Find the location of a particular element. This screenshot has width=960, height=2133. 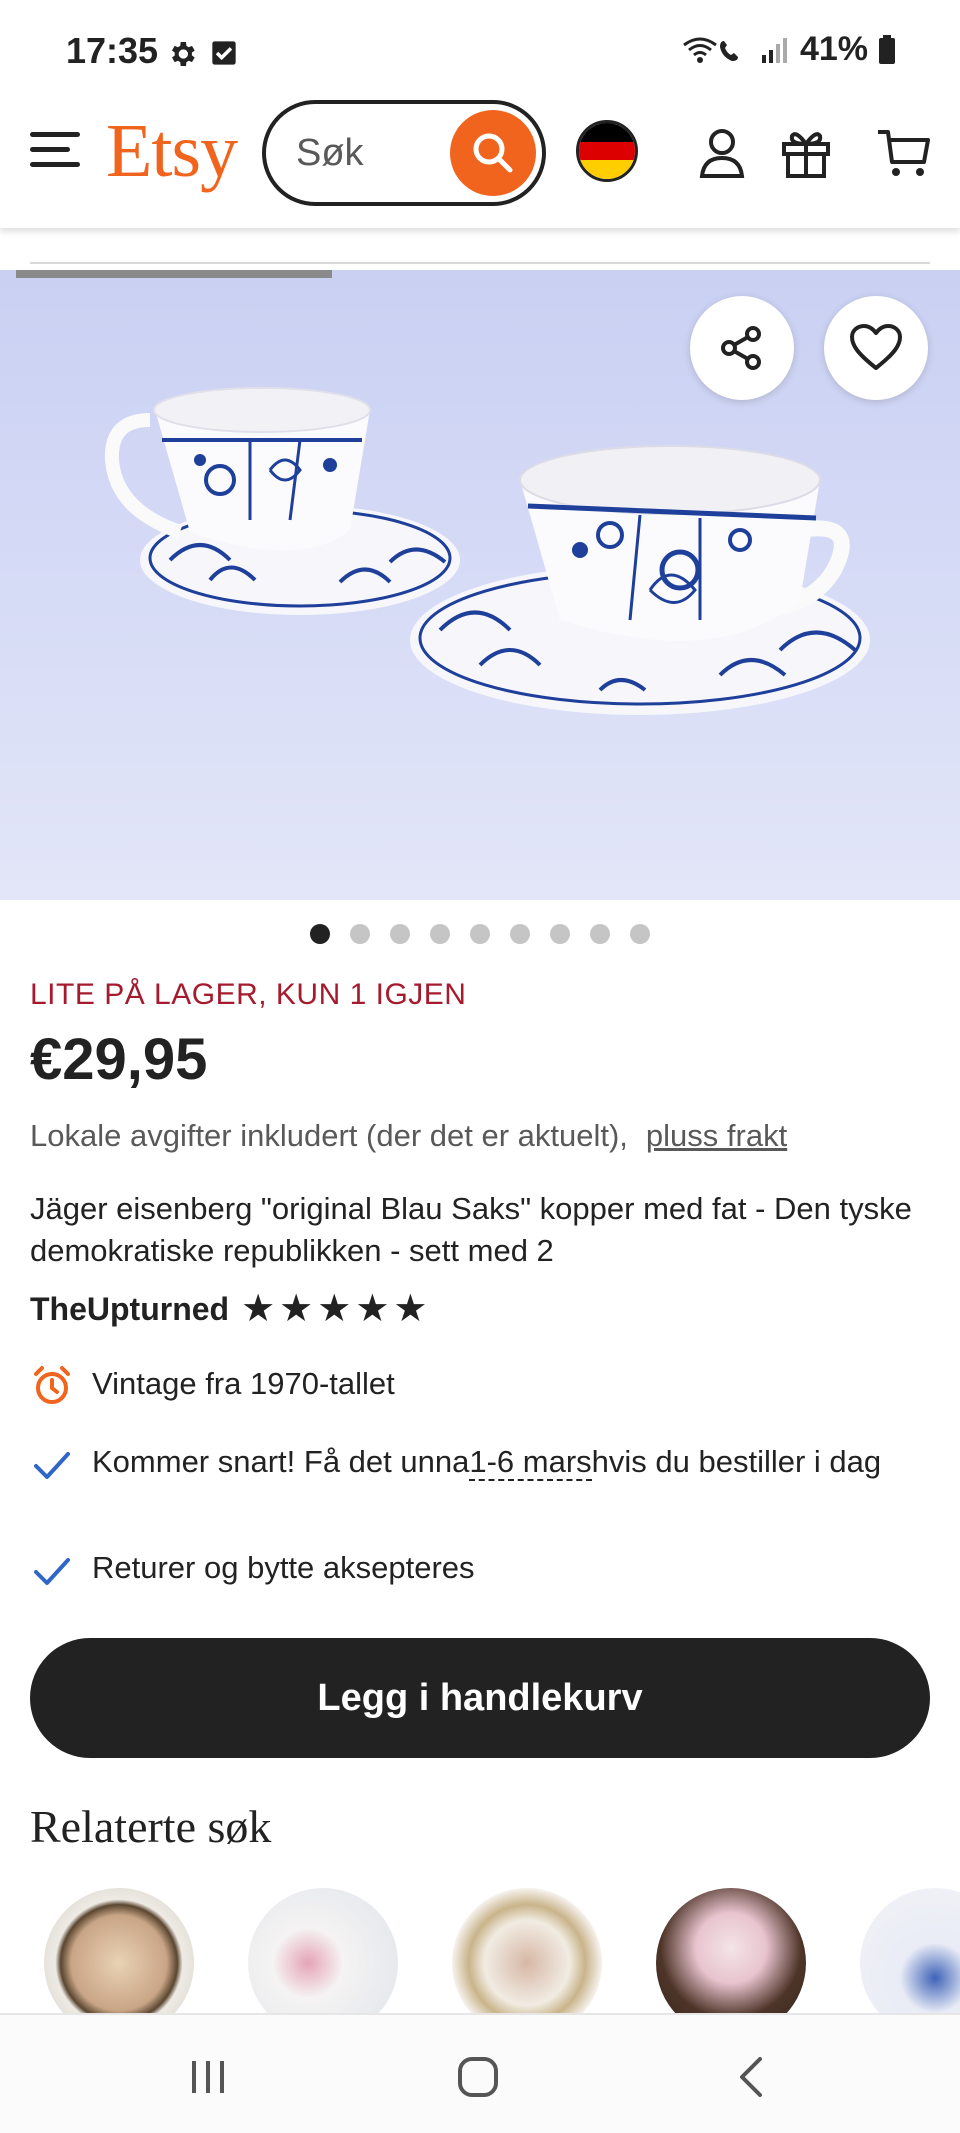

search-icon is located at coordinates (493, 153).